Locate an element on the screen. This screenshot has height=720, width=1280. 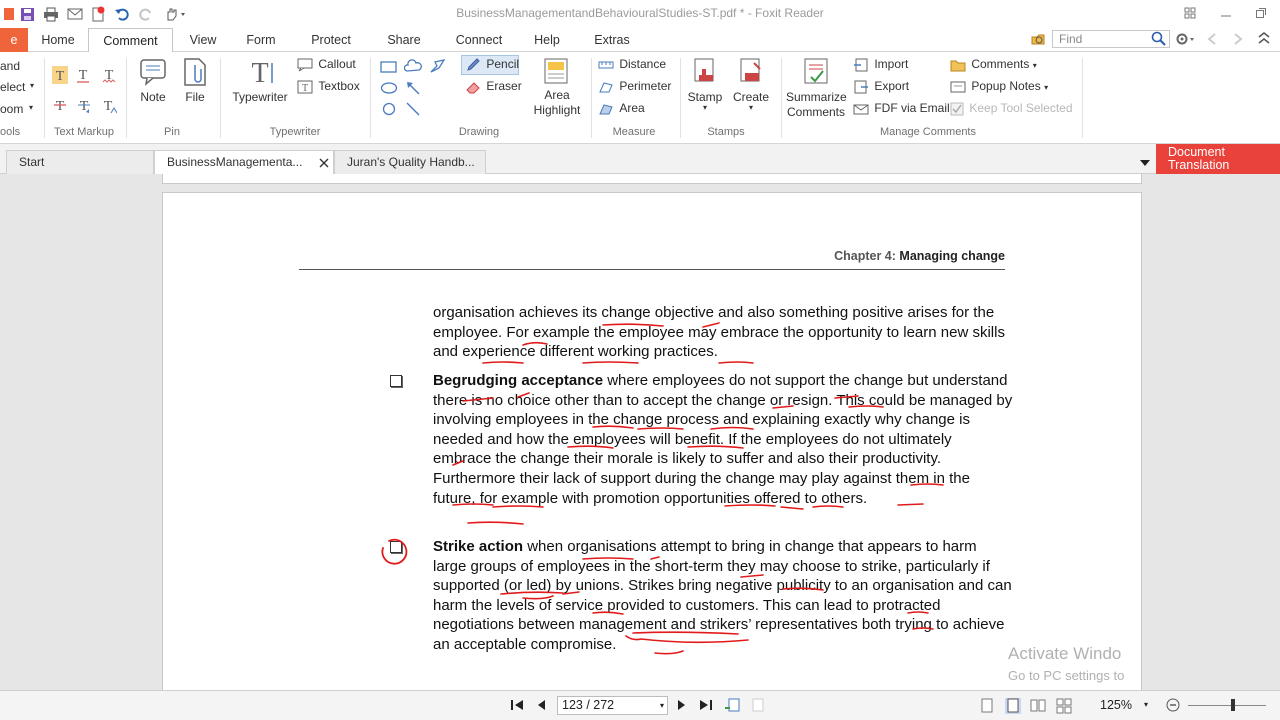
highlight-text-icon: T is located at coordinates (60, 76).